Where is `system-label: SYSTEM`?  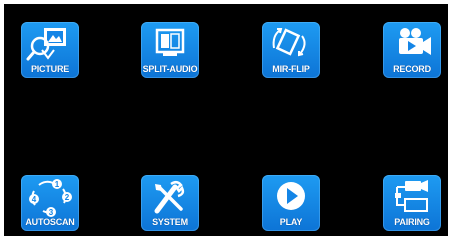 system-label: SYSTEM is located at coordinates (170, 222).